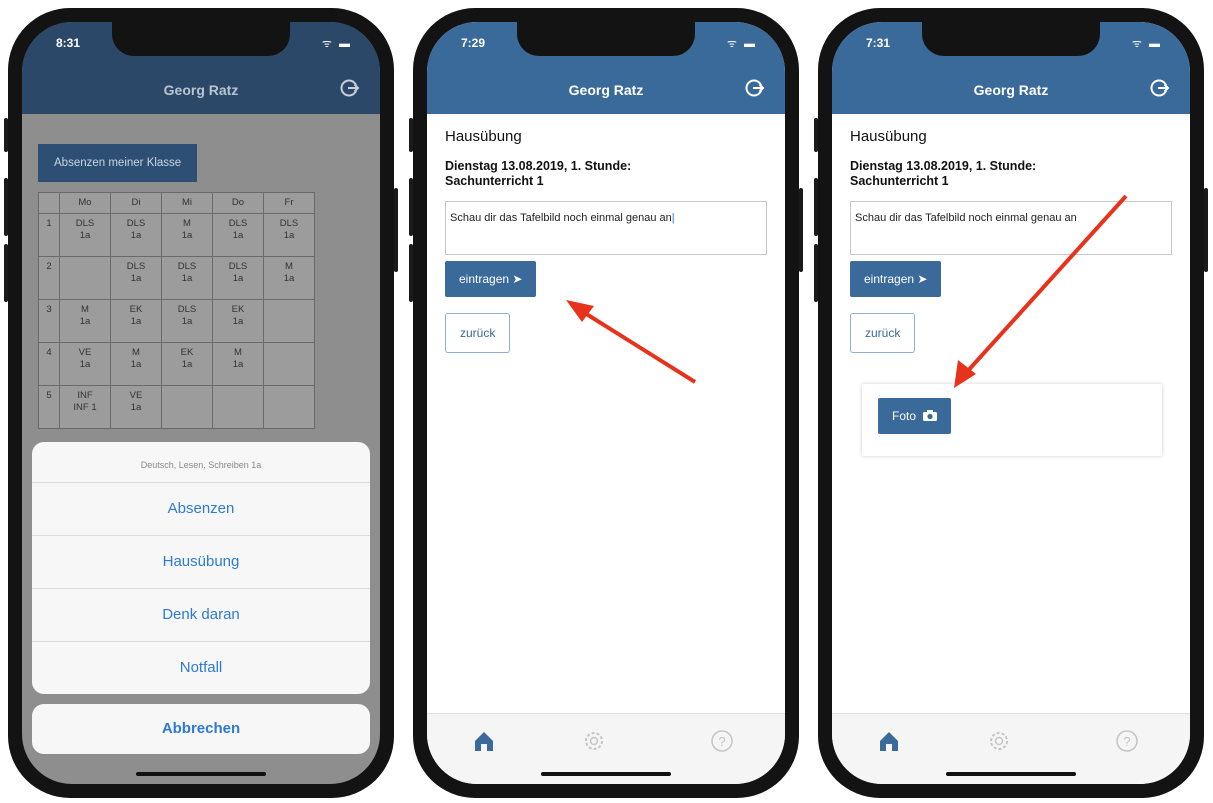 The height and width of the screenshot is (803, 1213). I want to click on annotation-arrow-submit, so click(847, 291).